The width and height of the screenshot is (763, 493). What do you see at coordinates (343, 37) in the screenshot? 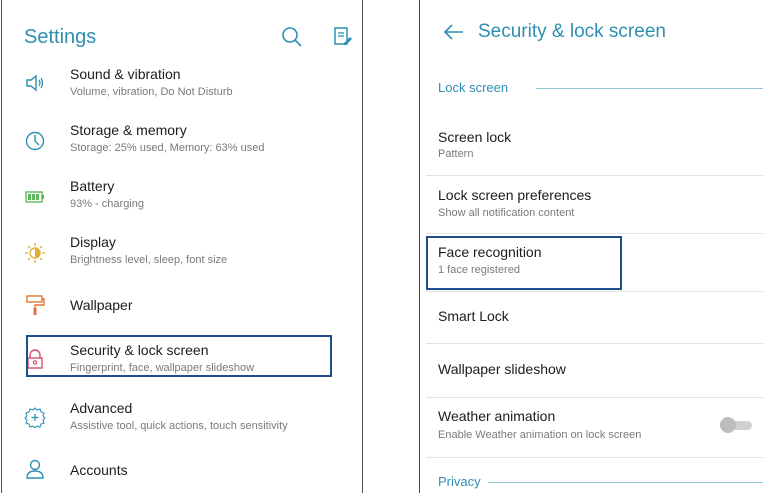
I see `edit-list-icon` at bounding box center [343, 37].